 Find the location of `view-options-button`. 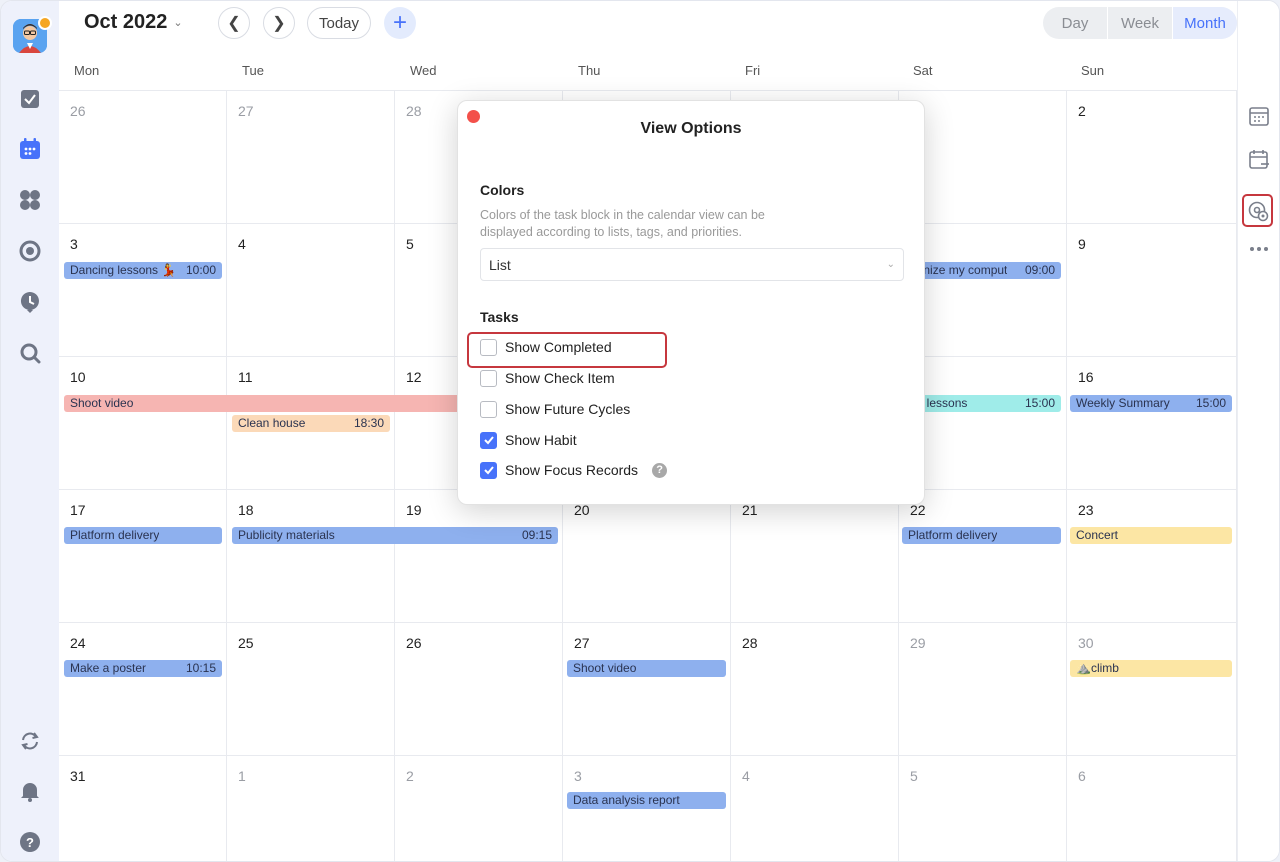

view-options-button is located at coordinates (1257, 210).